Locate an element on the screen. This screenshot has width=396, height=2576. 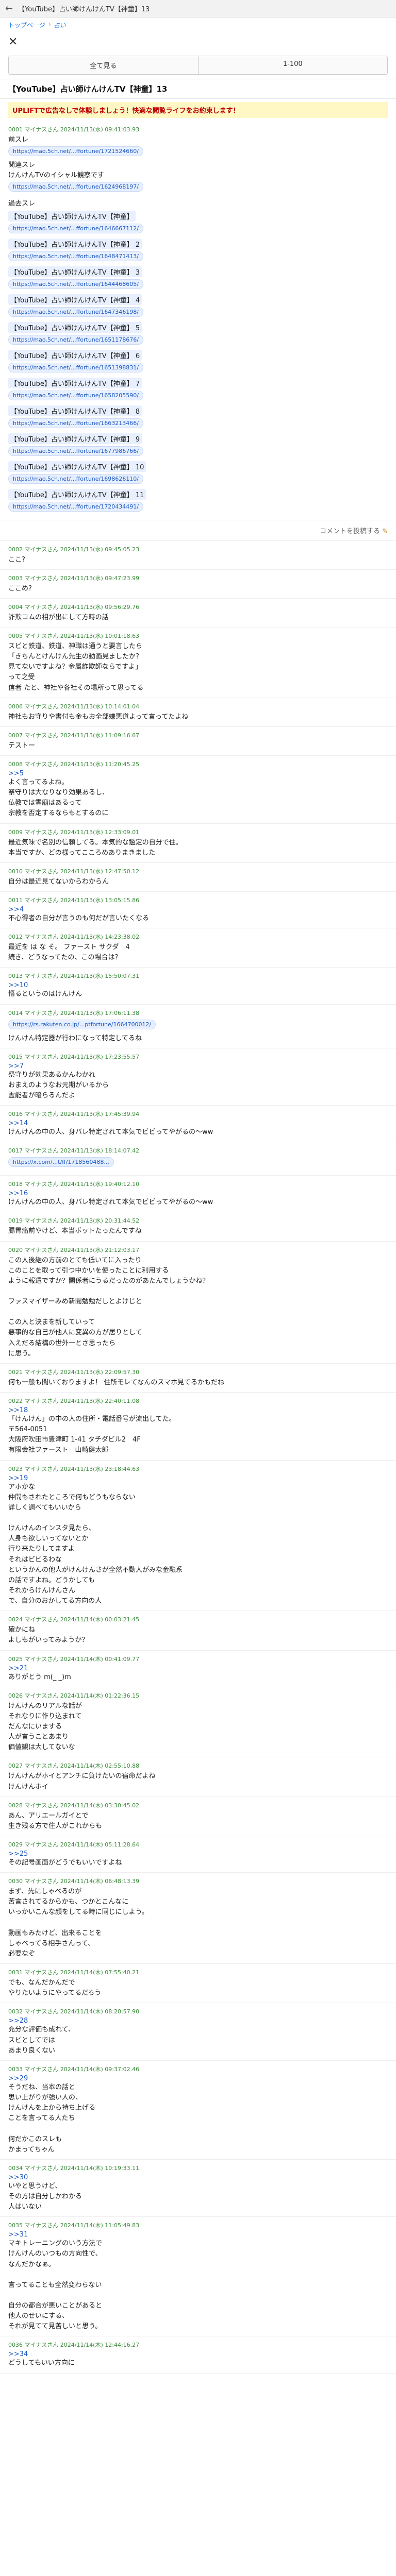
reply-anchor-link: >>10 is located at coordinates (198, 985).